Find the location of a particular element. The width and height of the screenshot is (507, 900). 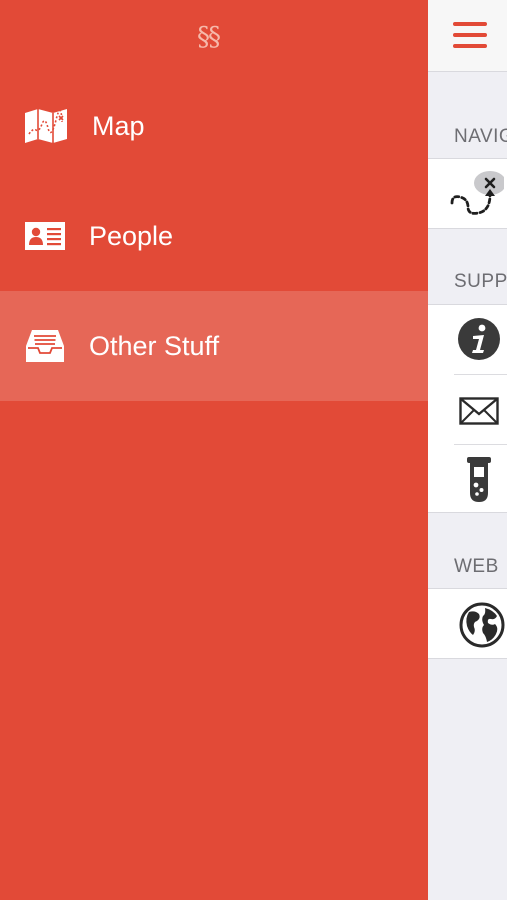

cell-web is located at coordinates (467, 623).